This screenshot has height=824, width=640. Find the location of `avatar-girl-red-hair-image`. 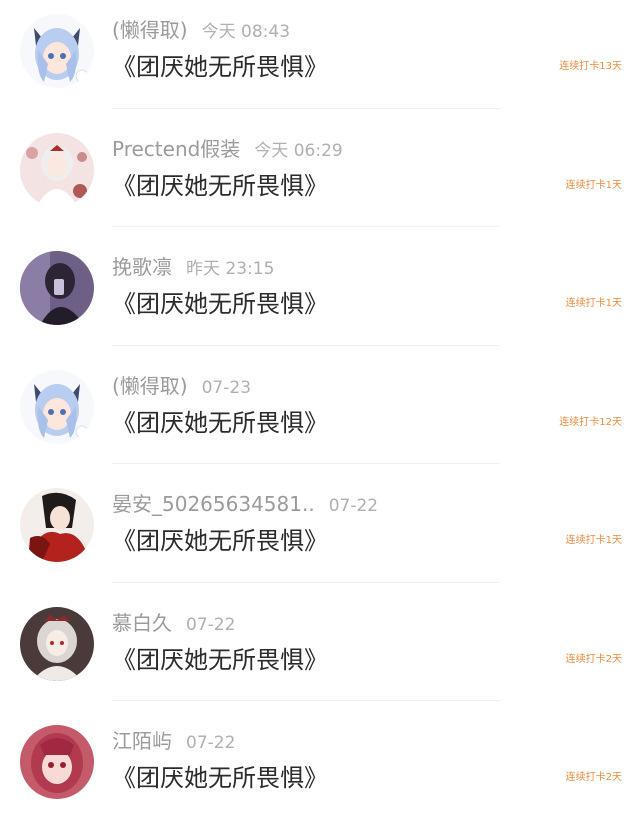

avatar-girl-red-hair-image is located at coordinates (57, 762).